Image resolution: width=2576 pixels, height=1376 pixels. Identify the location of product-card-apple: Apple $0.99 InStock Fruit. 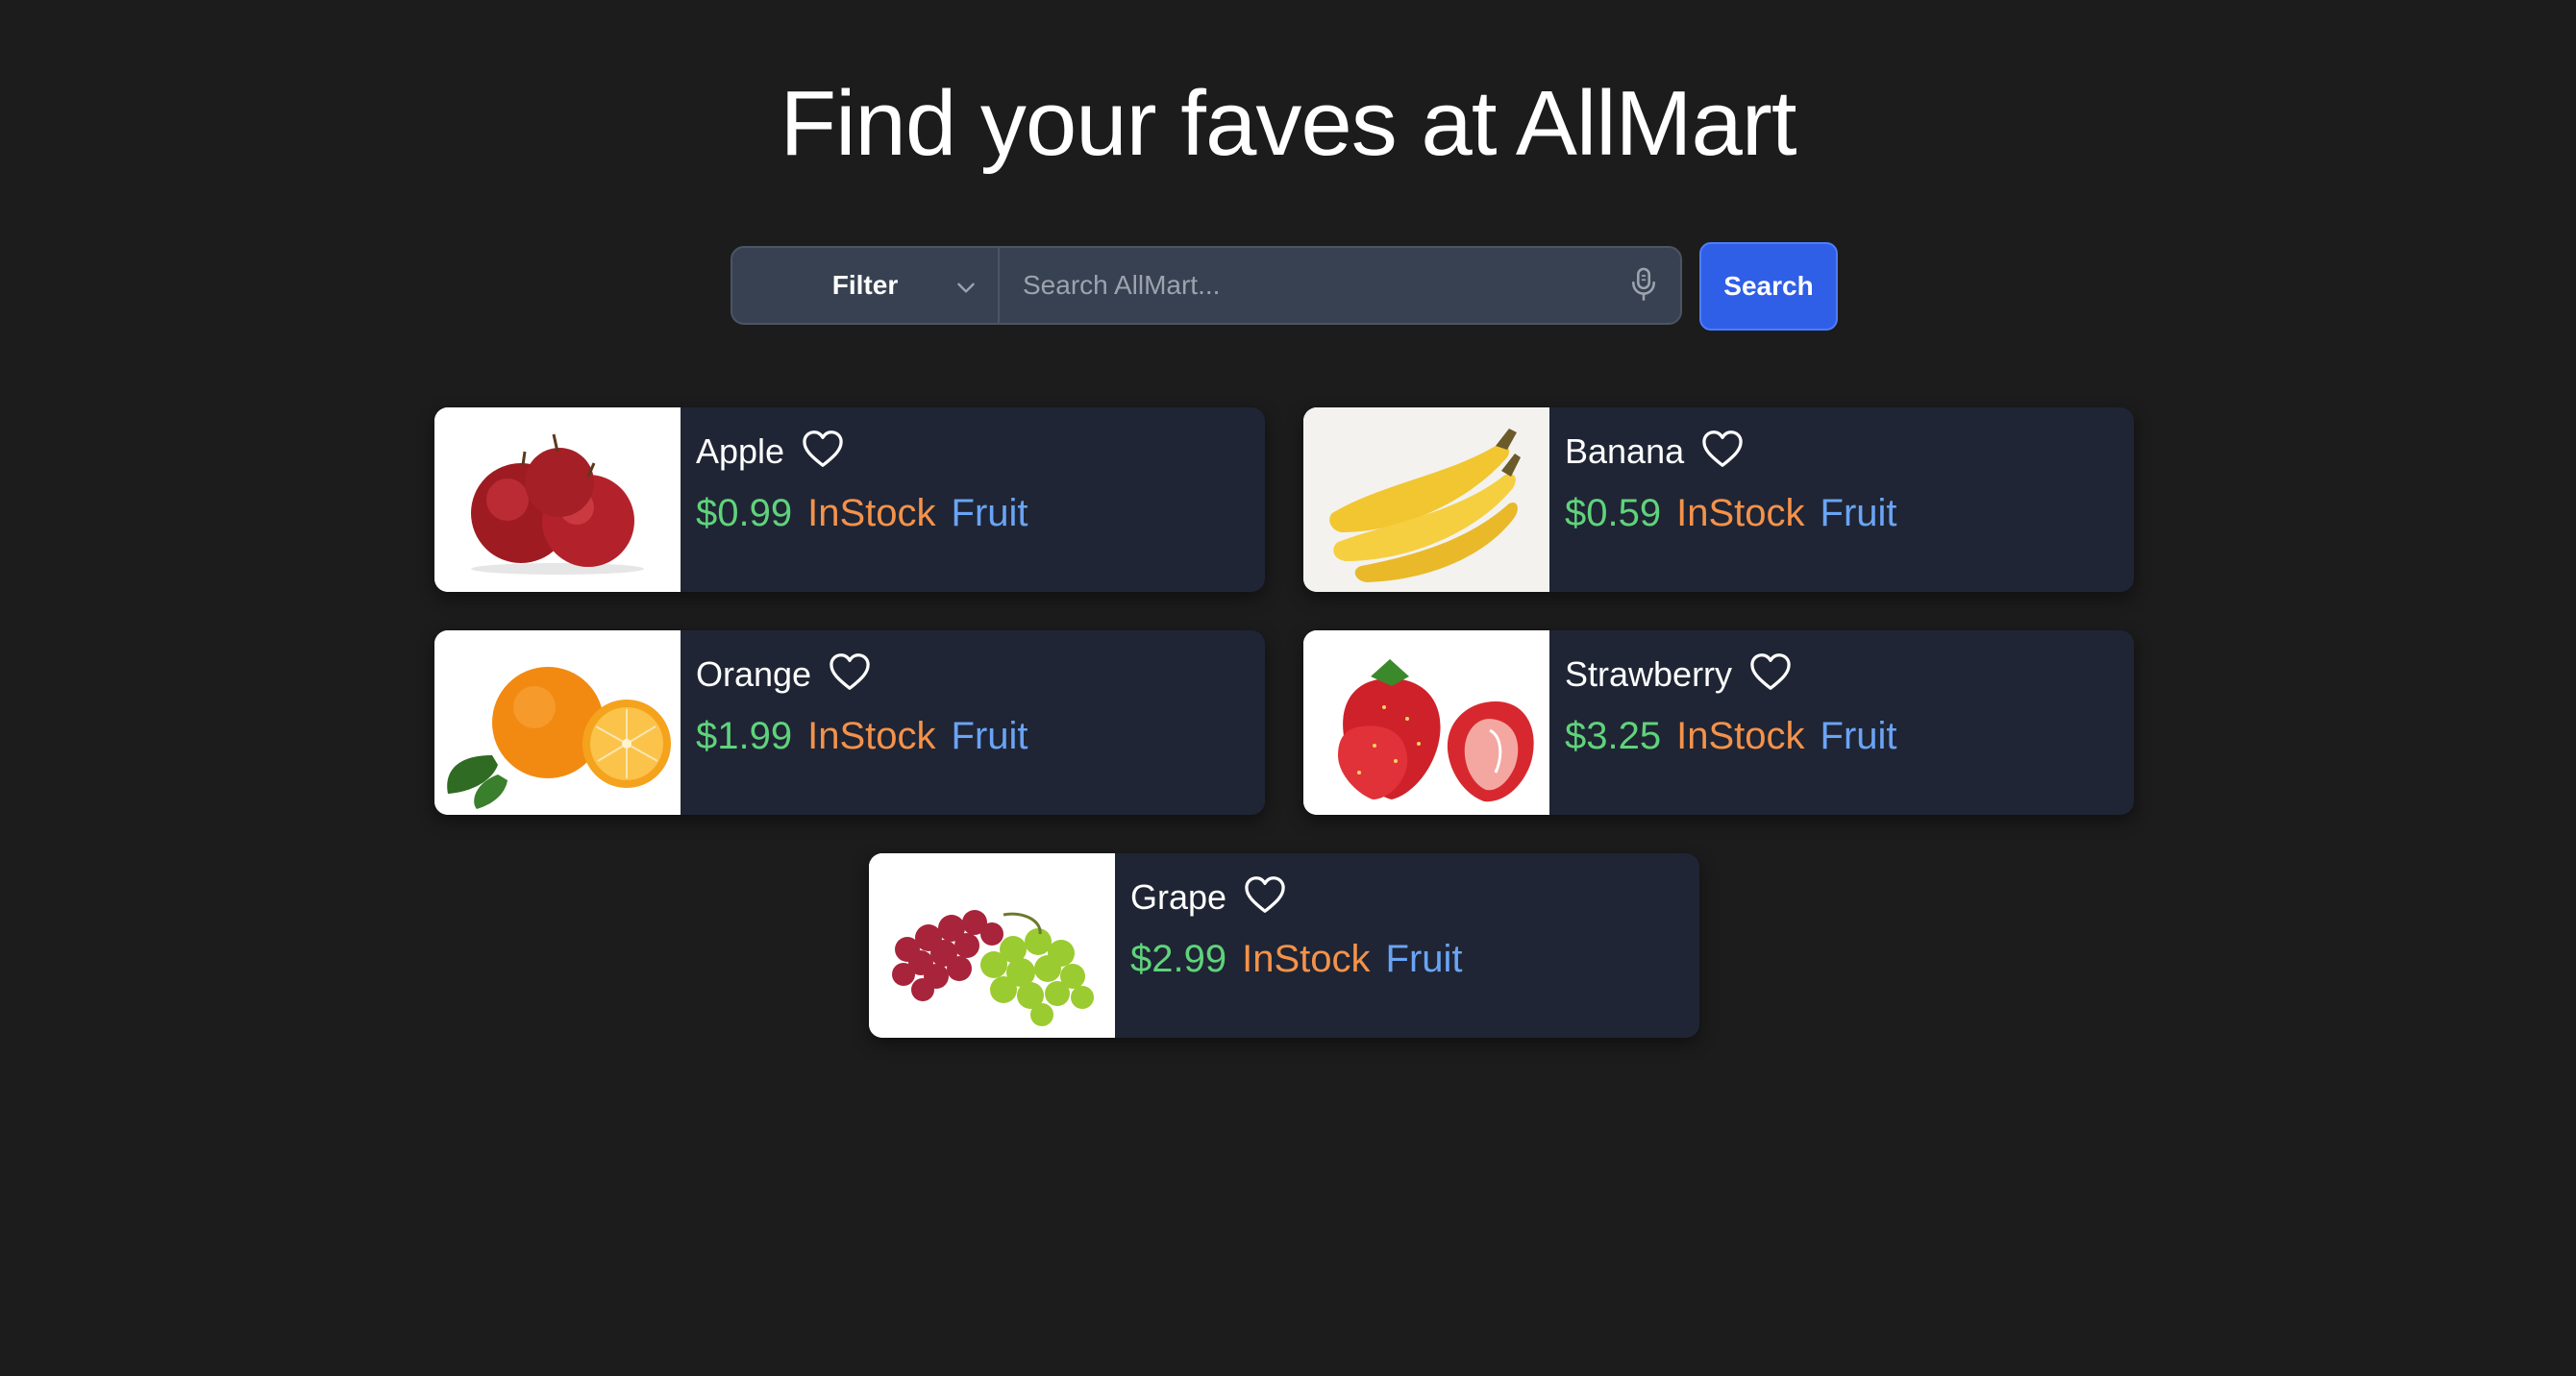
(850, 499).